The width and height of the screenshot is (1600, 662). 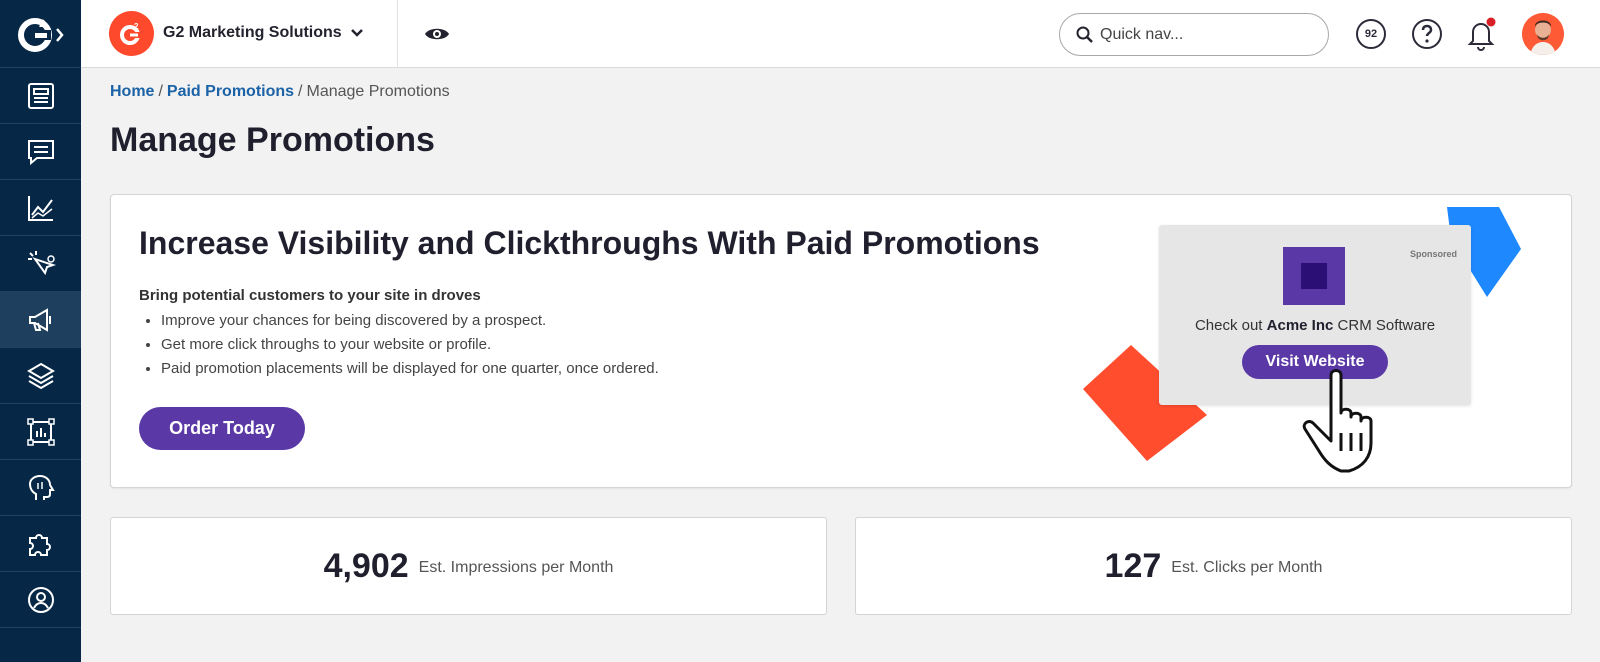 I want to click on impressions-stat-card: 4,902 Est. Impressions per Month, so click(x=468, y=566).